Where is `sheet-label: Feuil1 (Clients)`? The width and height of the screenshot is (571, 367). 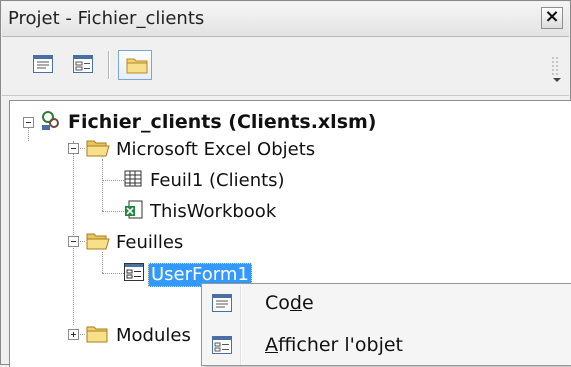
sheet-label: Feuil1 (Clients) is located at coordinates (217, 180).